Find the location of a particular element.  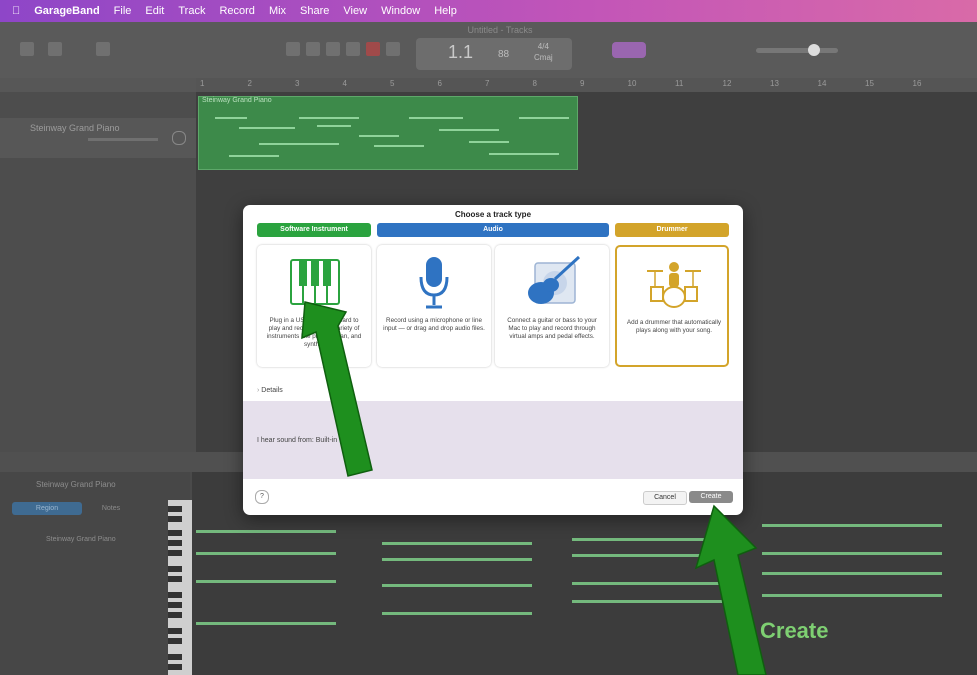

arrow-to-create-button is located at coordinates (730, 589).